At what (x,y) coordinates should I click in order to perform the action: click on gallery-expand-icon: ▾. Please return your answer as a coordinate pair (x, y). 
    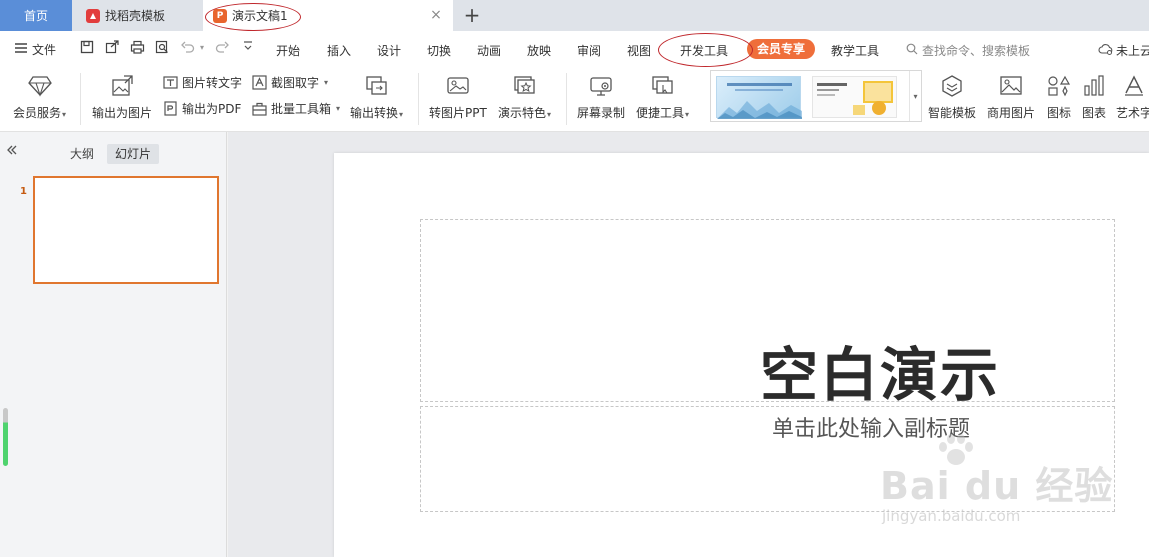
    Looking at the image, I should click on (915, 96).